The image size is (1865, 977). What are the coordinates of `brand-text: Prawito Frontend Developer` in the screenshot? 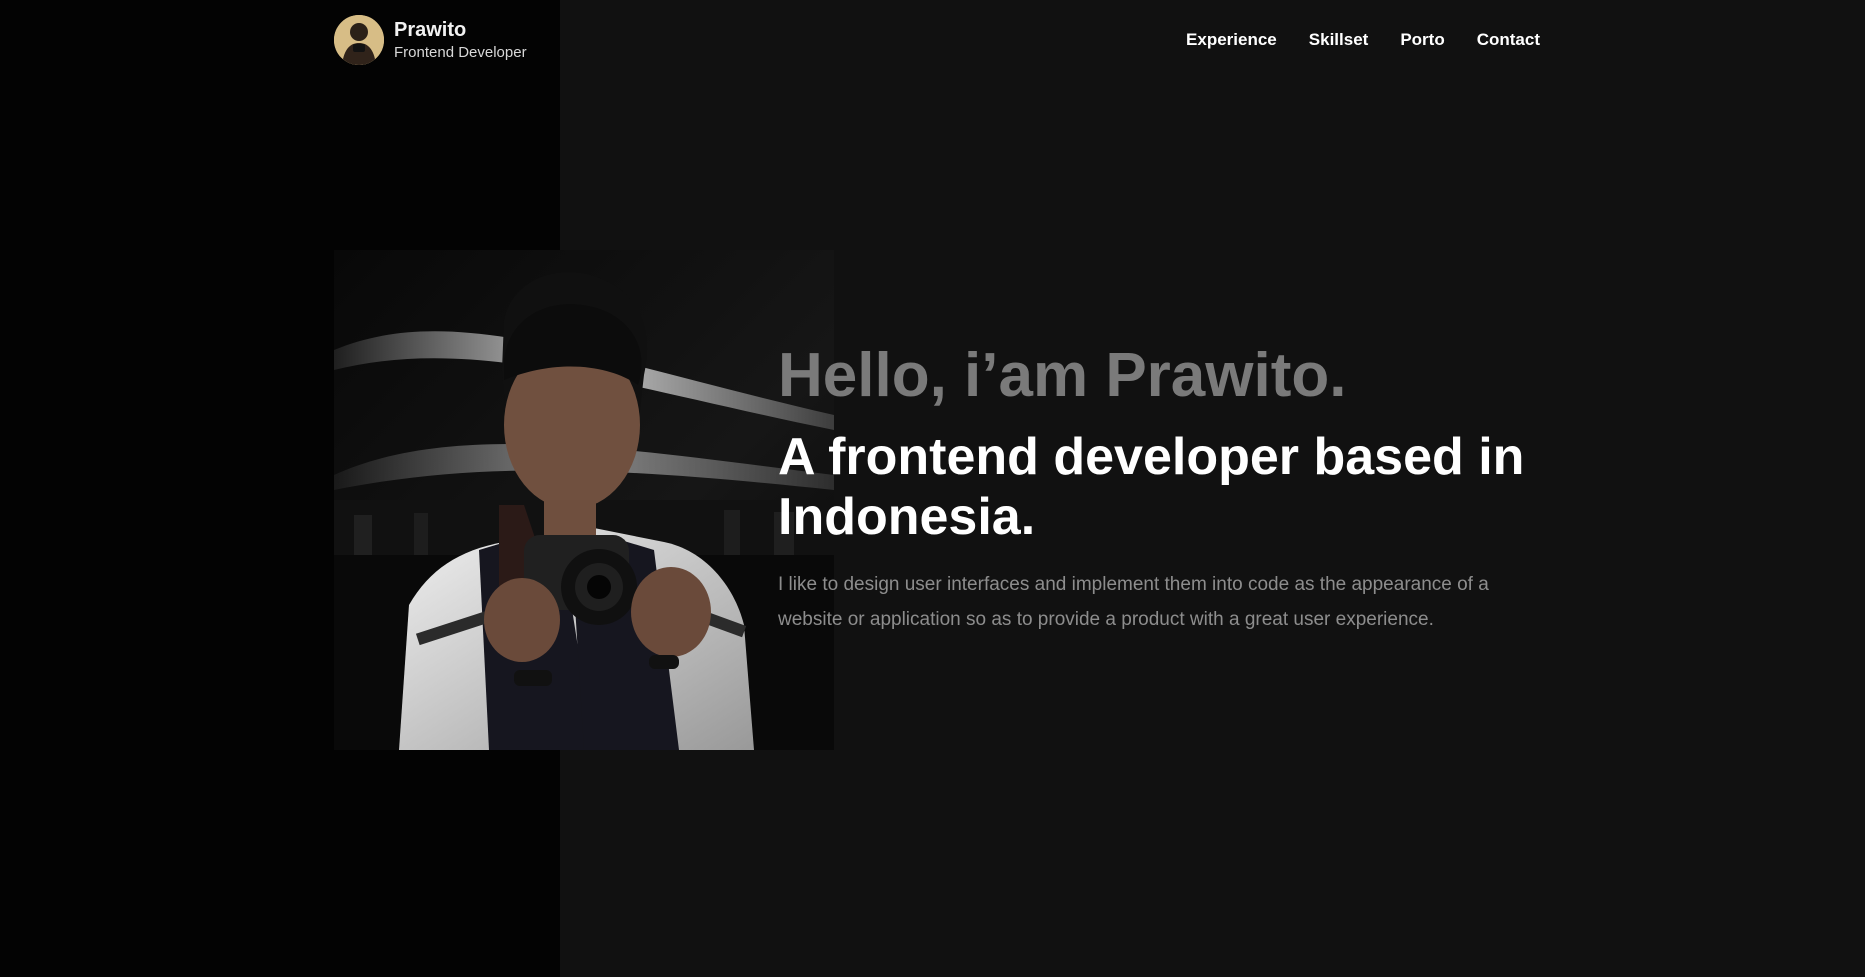 It's located at (460, 40).